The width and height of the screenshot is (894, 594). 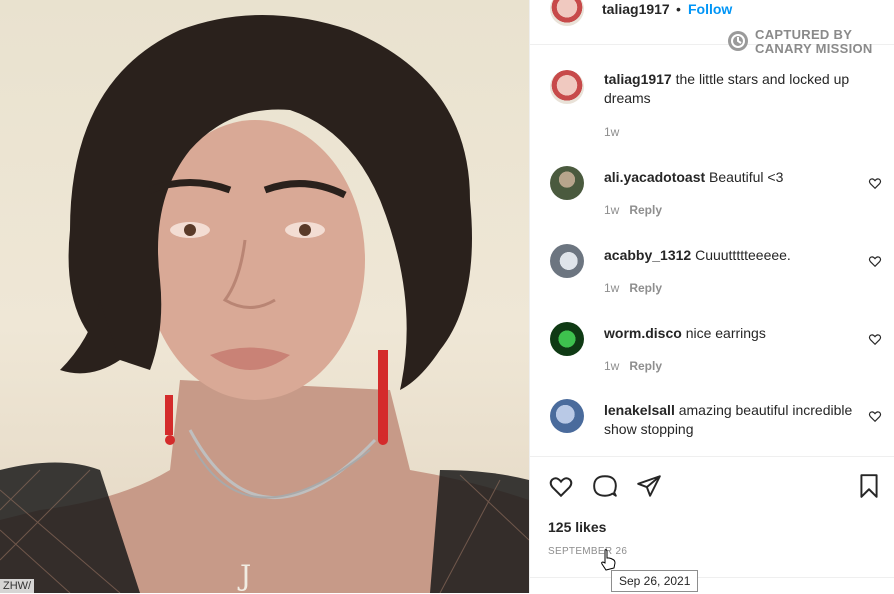 I want to click on author-avatar, so click(x=567, y=13).